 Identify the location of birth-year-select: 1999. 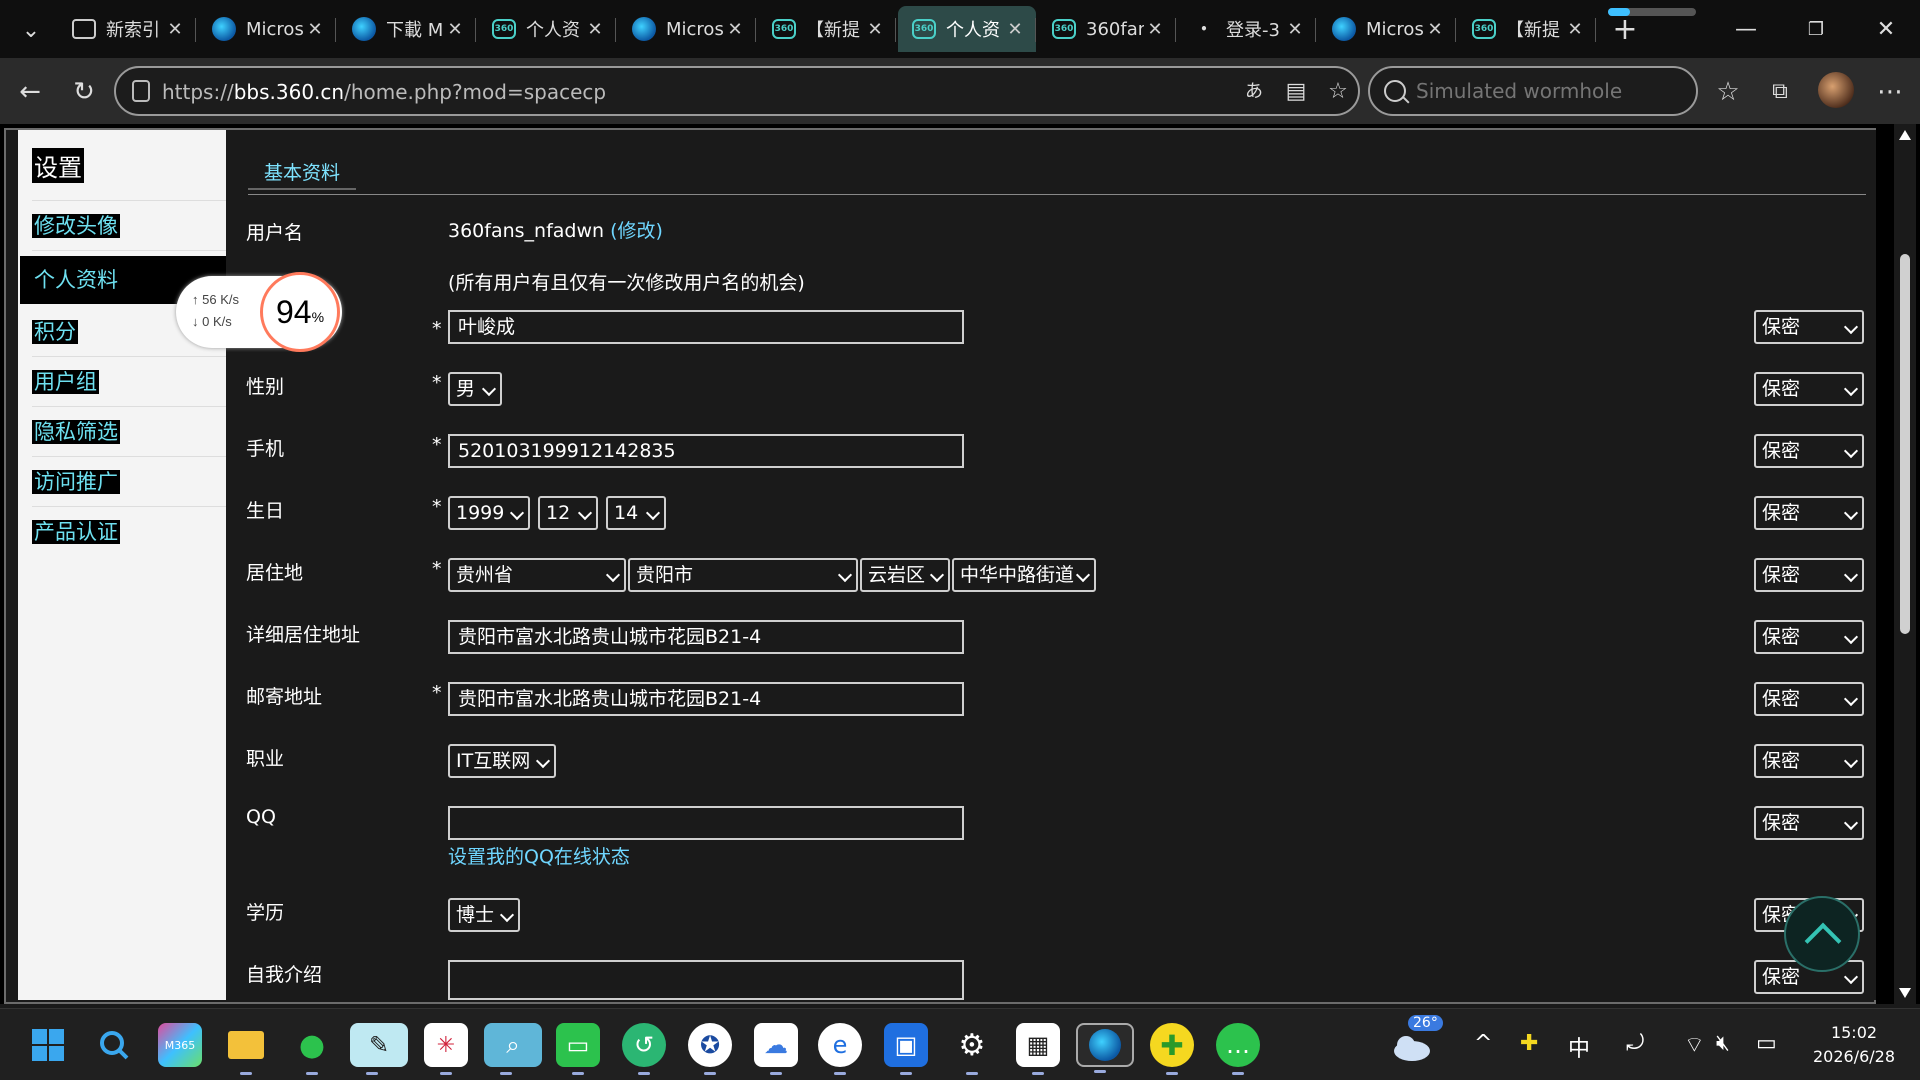
(489, 513).